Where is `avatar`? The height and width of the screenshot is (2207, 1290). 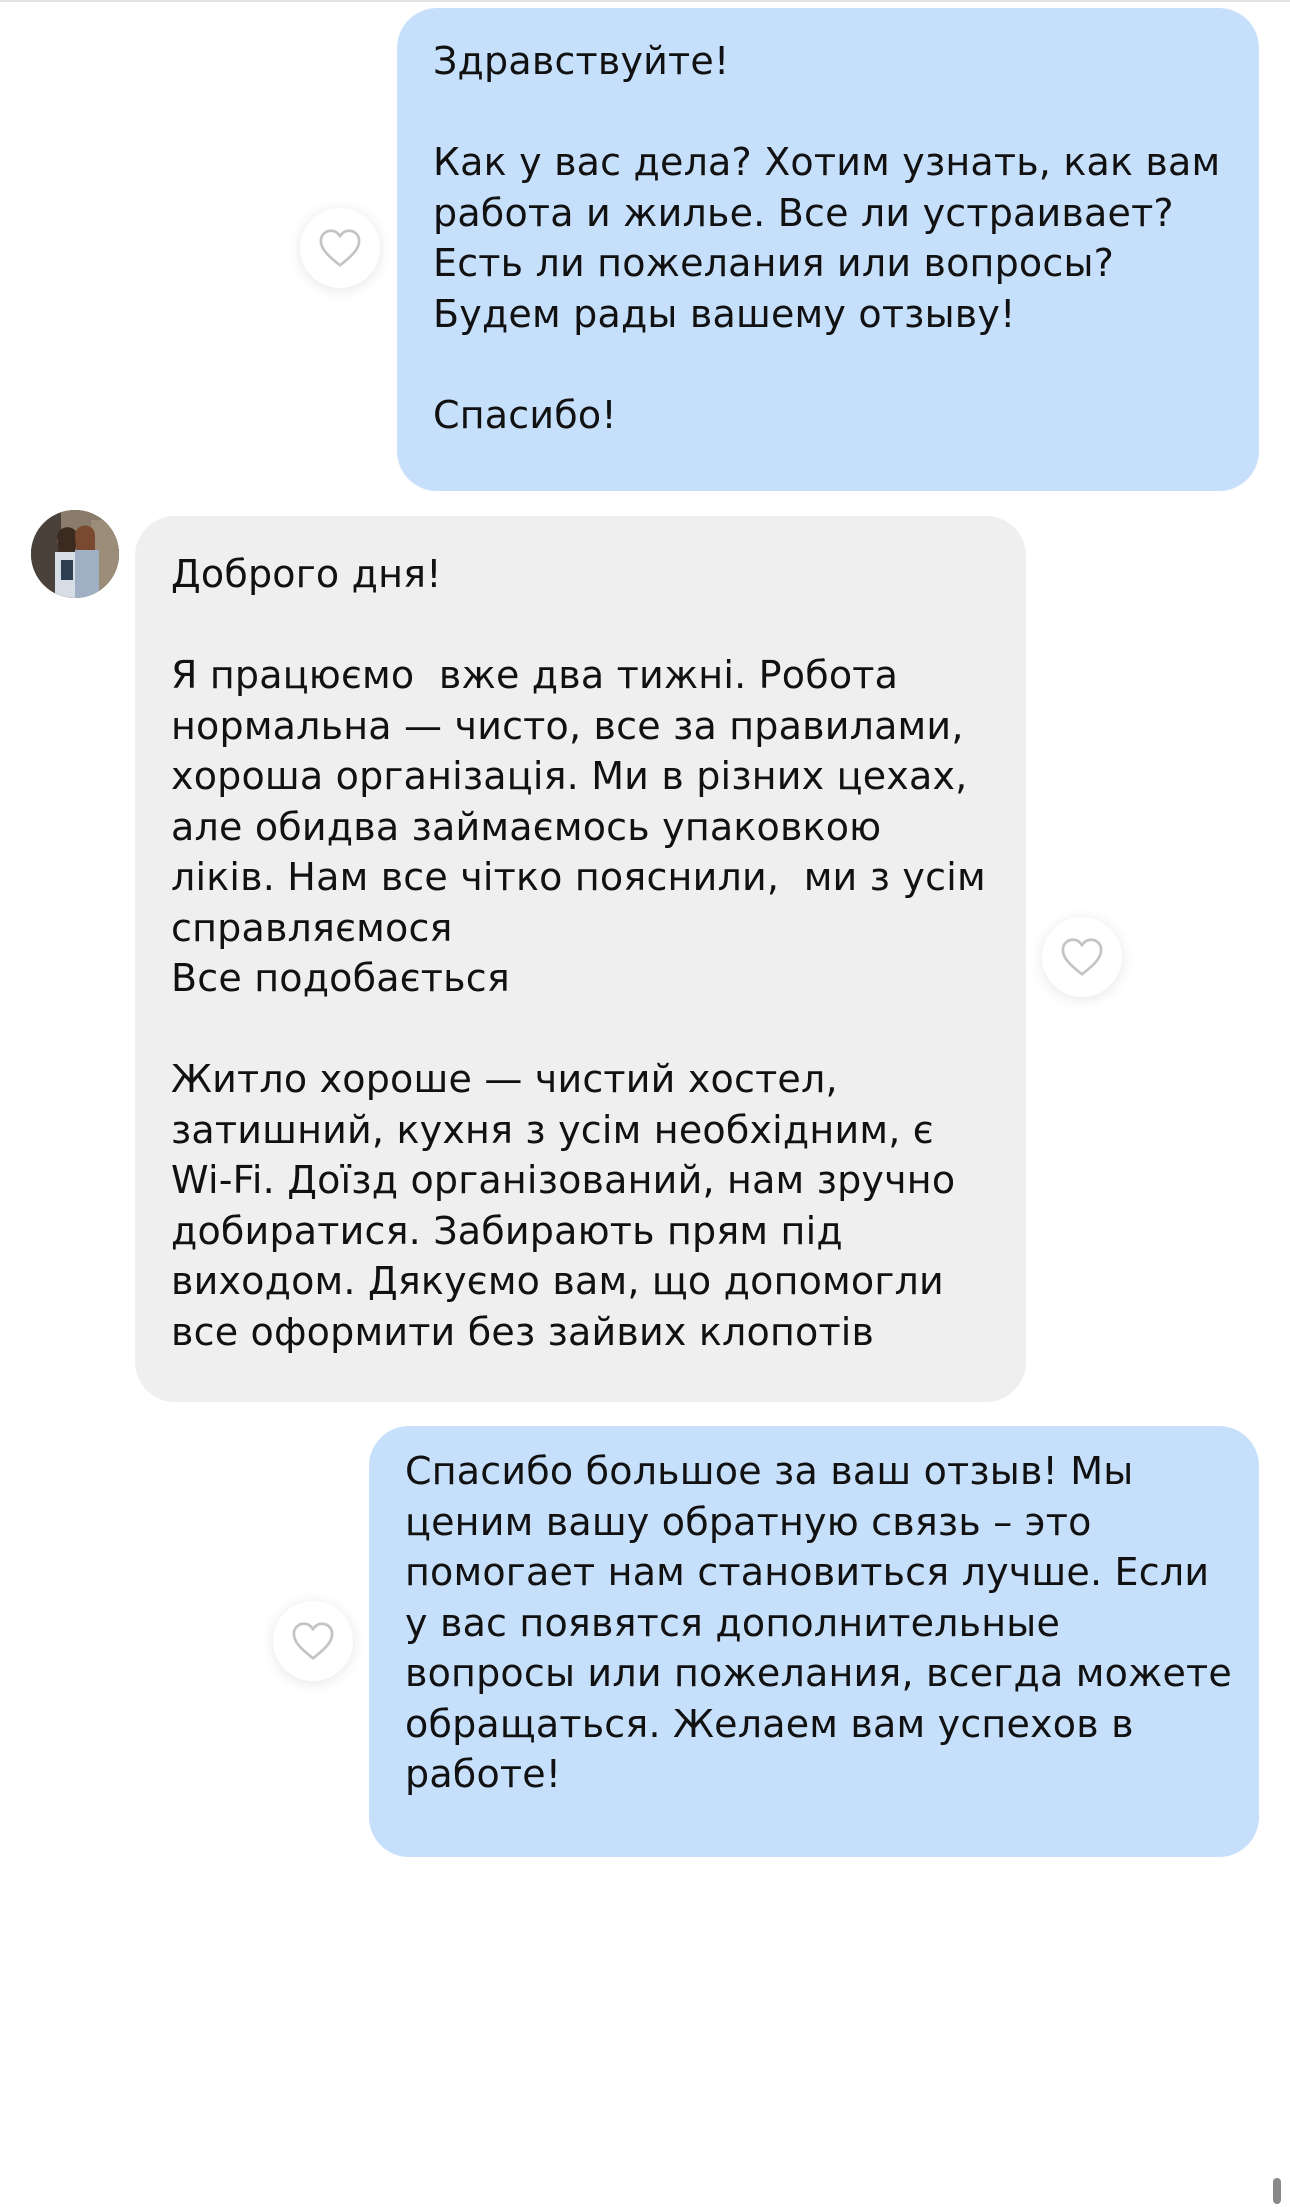
avatar is located at coordinates (75, 554).